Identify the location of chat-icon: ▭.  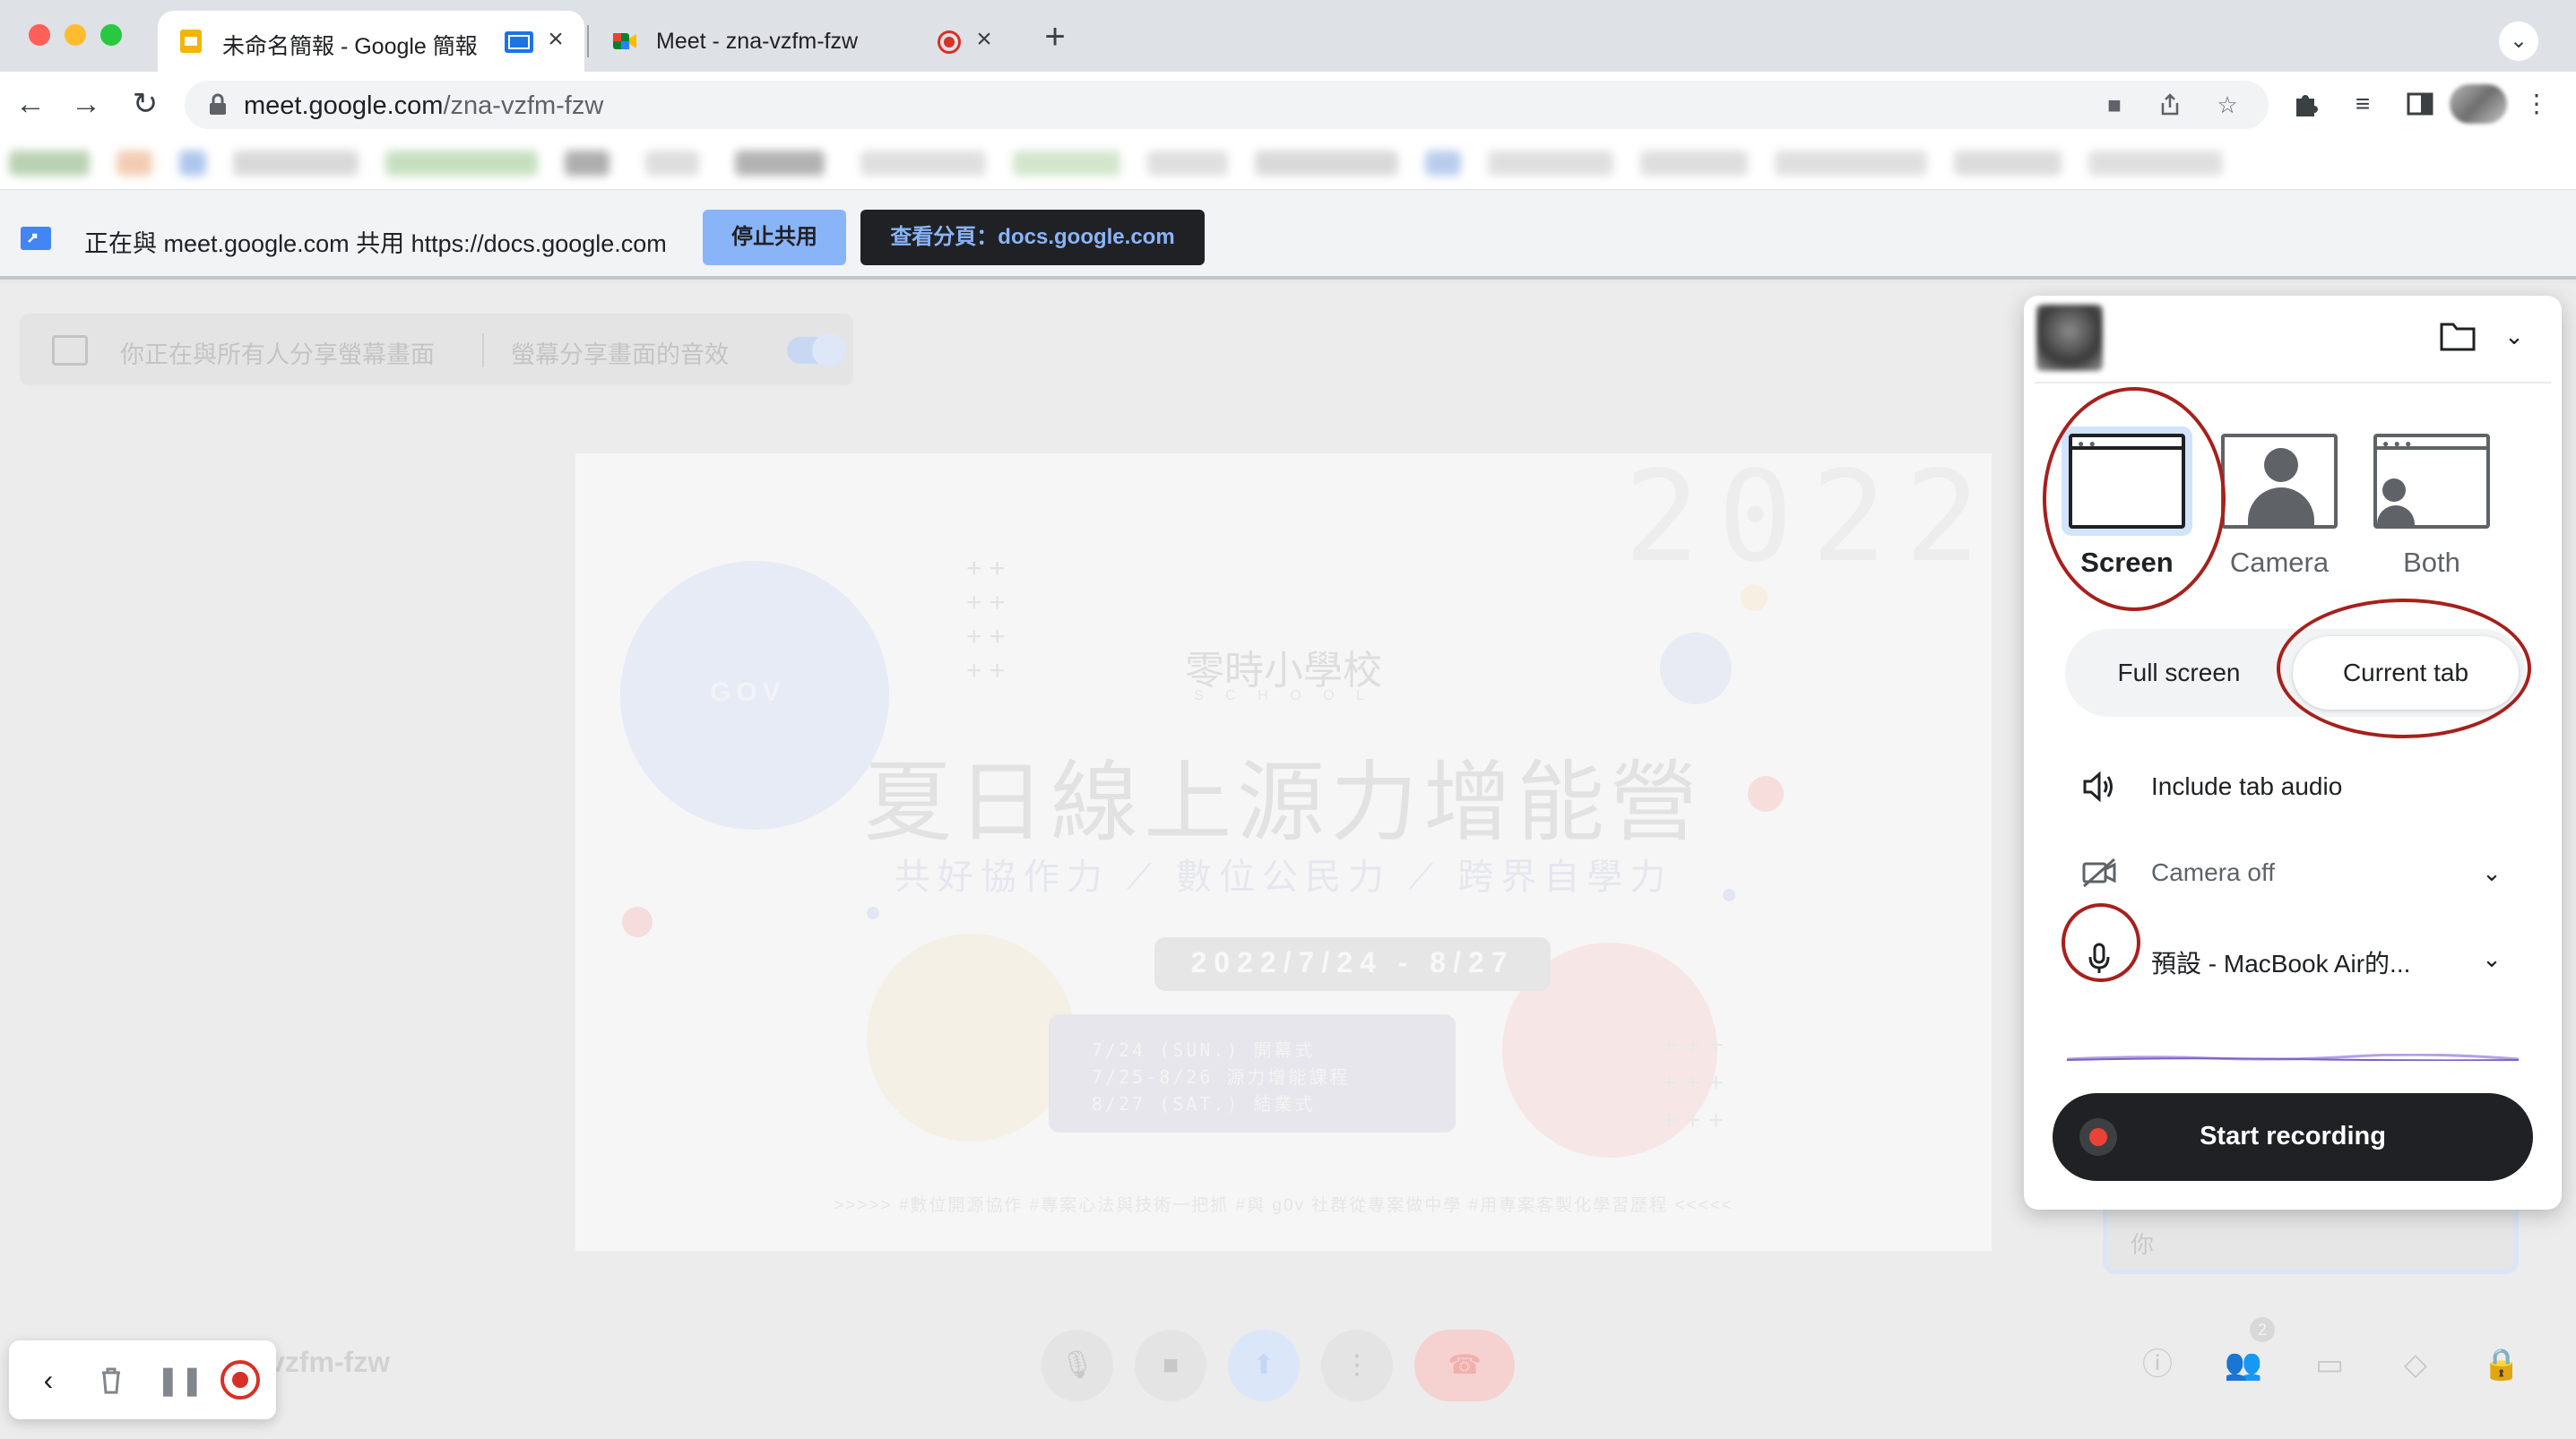
(2329, 1365).